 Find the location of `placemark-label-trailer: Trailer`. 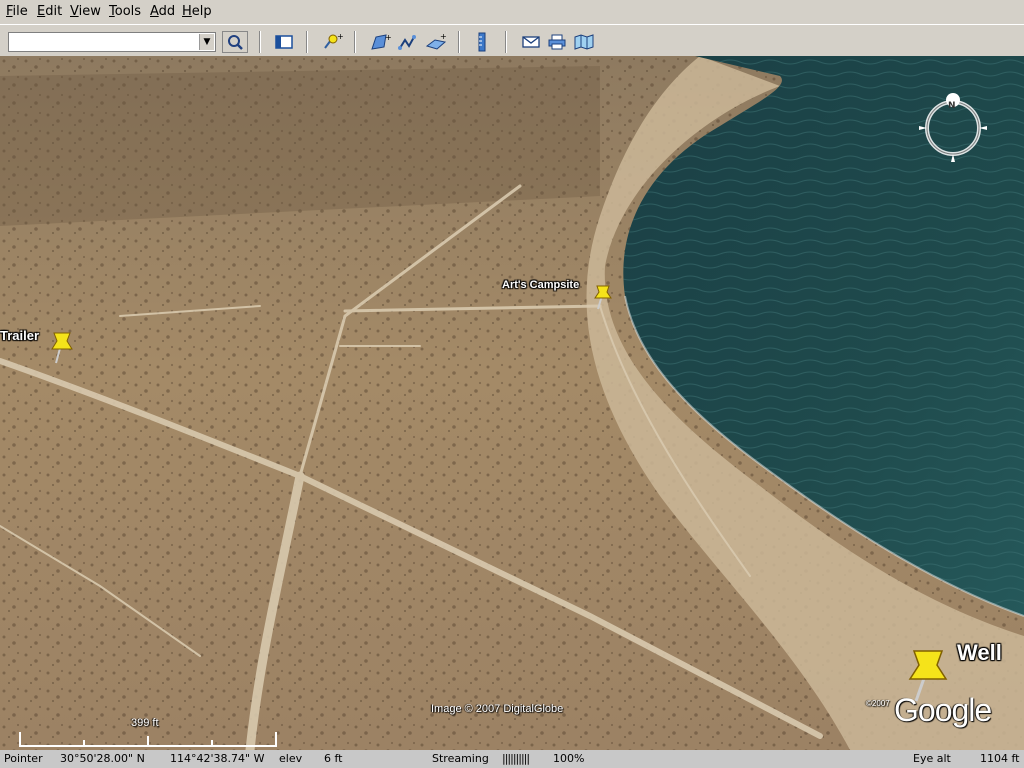

placemark-label-trailer: Trailer is located at coordinates (19, 335).